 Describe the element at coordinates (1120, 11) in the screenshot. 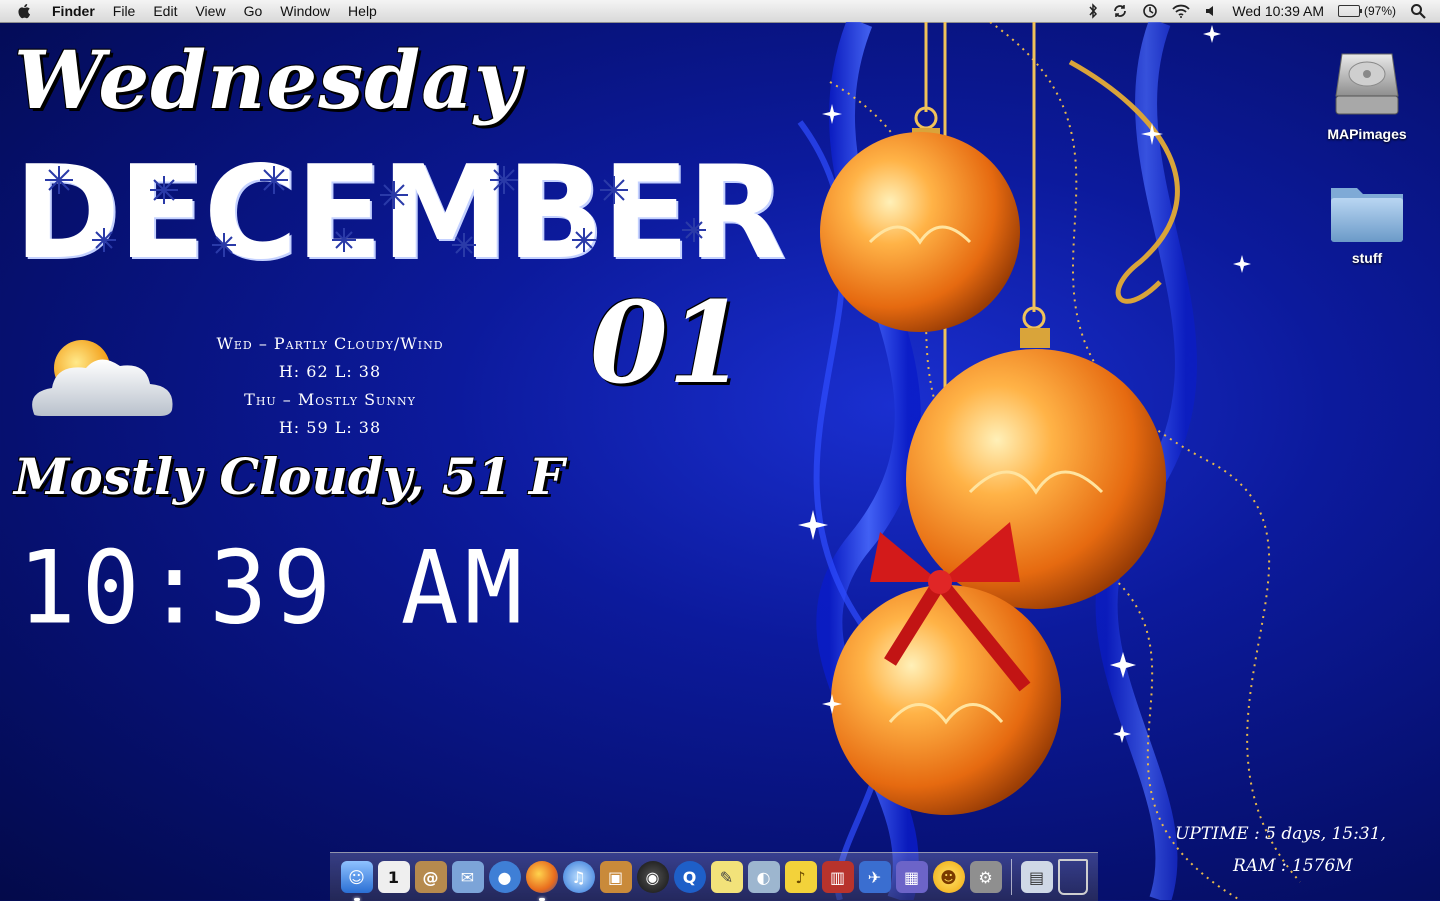

I see `sync-icon` at that location.